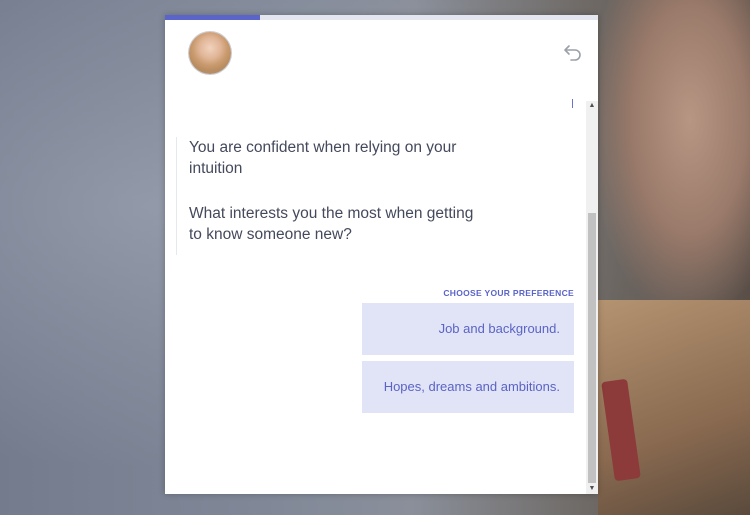 The image size is (750, 515). What do you see at coordinates (592, 489) in the screenshot?
I see `scroll-down-icon: ▼` at bounding box center [592, 489].